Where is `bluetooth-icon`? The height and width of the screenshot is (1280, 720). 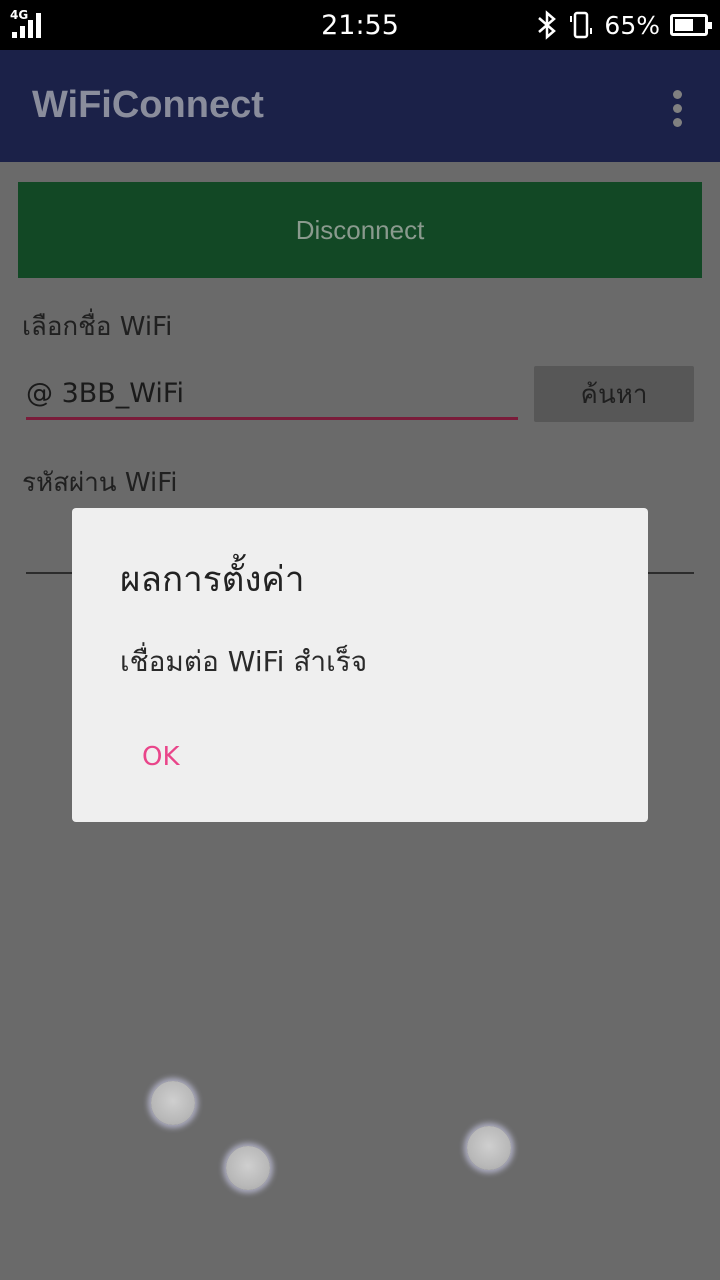 bluetooth-icon is located at coordinates (547, 25).